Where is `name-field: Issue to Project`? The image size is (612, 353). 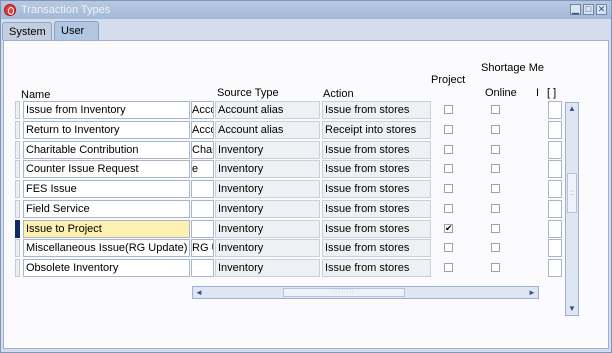
name-field: Issue to Project is located at coordinates (106, 229).